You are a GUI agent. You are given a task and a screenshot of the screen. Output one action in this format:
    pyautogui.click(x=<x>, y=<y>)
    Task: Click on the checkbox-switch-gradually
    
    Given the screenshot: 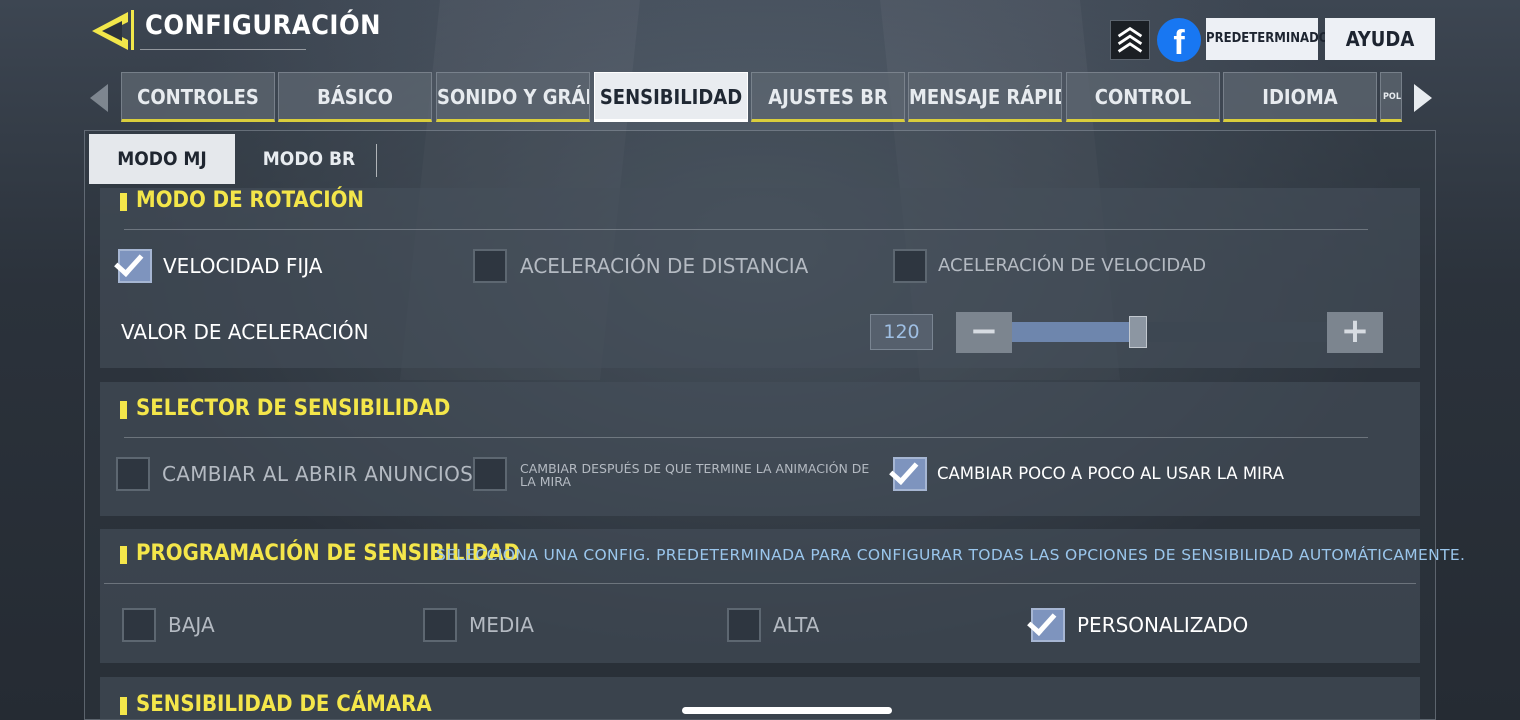 What is the action you would take?
    pyautogui.click(x=908, y=472)
    